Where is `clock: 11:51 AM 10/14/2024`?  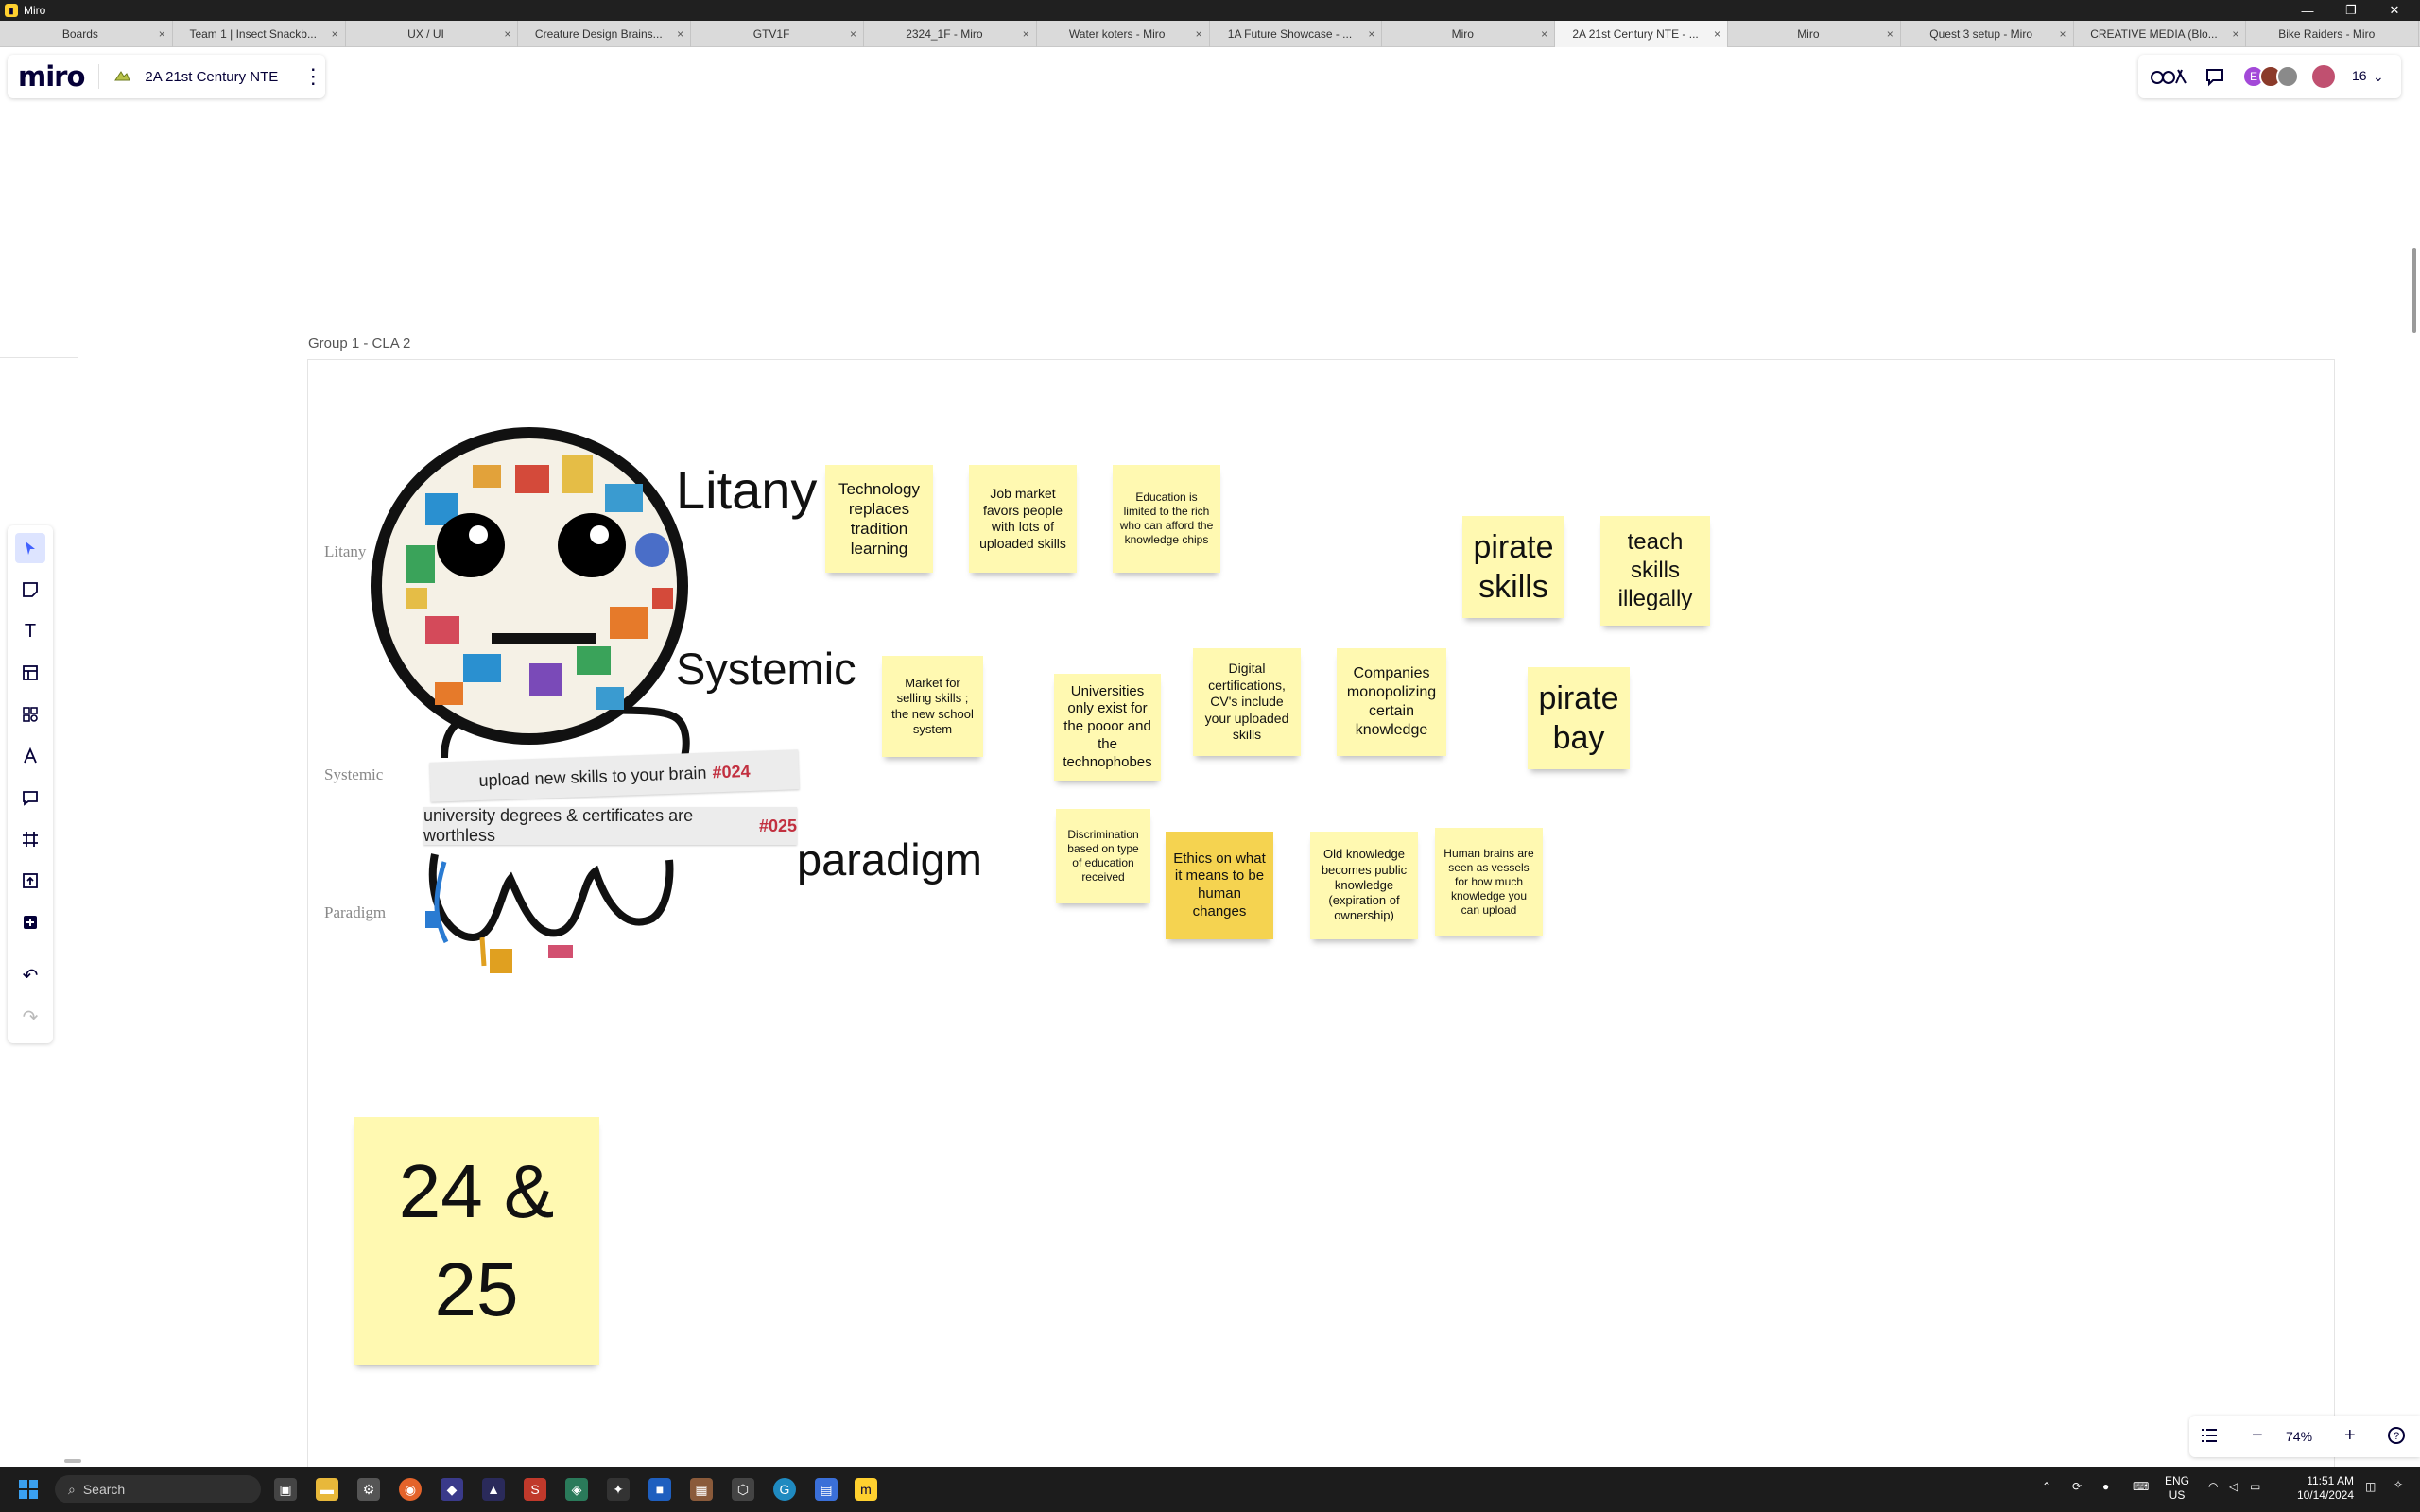 clock: 11:51 AM 10/14/2024 is located at coordinates (2316, 1488).